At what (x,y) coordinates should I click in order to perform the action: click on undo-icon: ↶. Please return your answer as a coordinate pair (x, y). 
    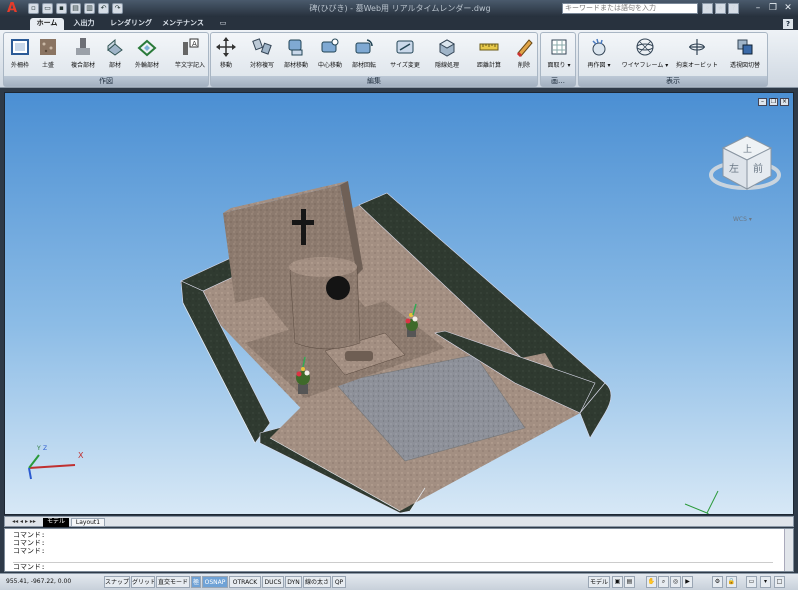
    Looking at the image, I should click on (103, 8).